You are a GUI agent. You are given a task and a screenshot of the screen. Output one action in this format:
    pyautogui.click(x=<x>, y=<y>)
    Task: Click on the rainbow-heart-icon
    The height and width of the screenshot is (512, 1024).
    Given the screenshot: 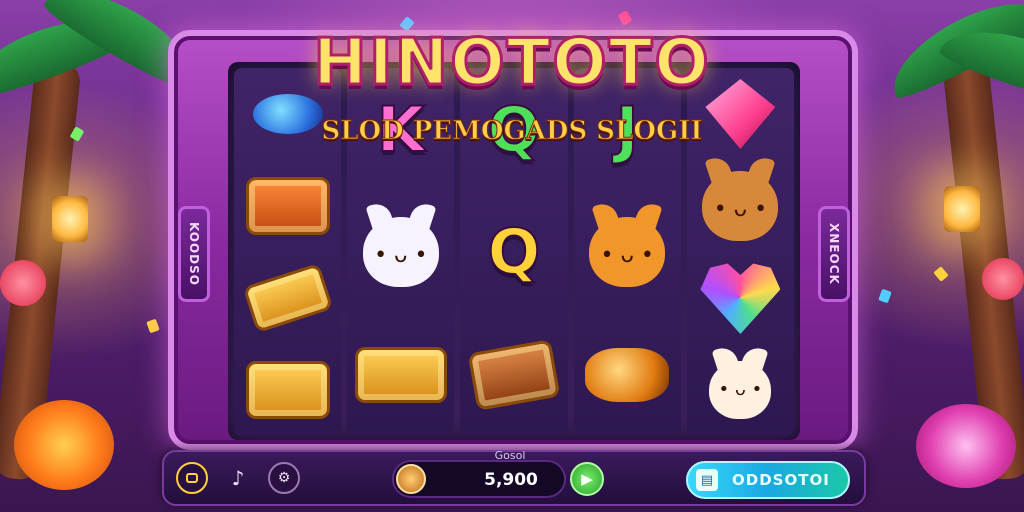 What is the action you would take?
    pyautogui.click(x=740, y=298)
    